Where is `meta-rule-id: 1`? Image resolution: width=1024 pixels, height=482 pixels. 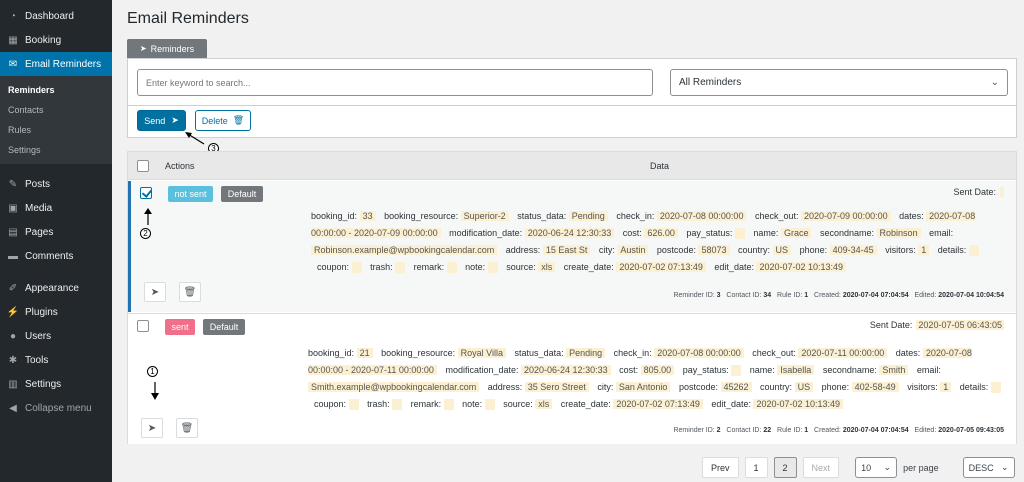
meta-rule-id: 1 is located at coordinates (806, 430).